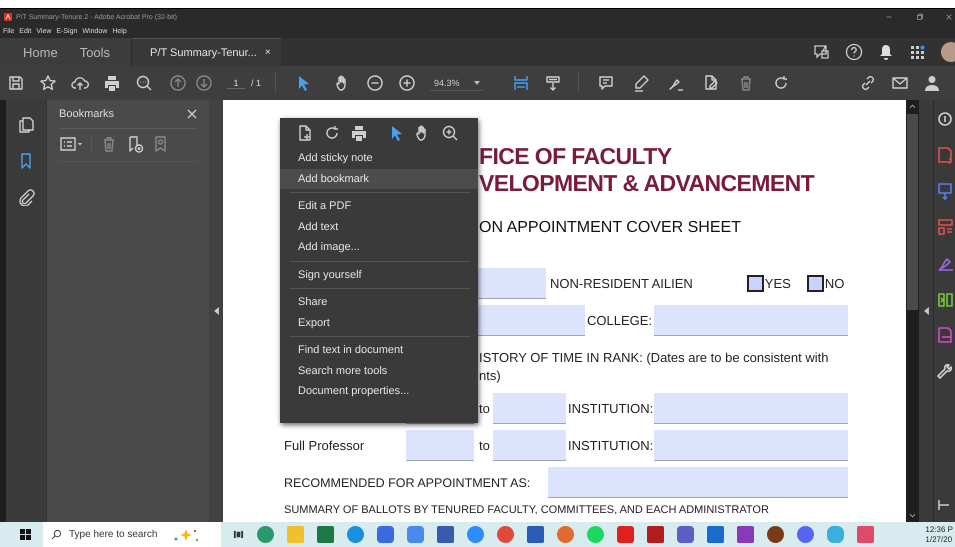 Image resolution: width=955 pixels, height=547 pixels. I want to click on menu-item: Search more tools, so click(379, 370).